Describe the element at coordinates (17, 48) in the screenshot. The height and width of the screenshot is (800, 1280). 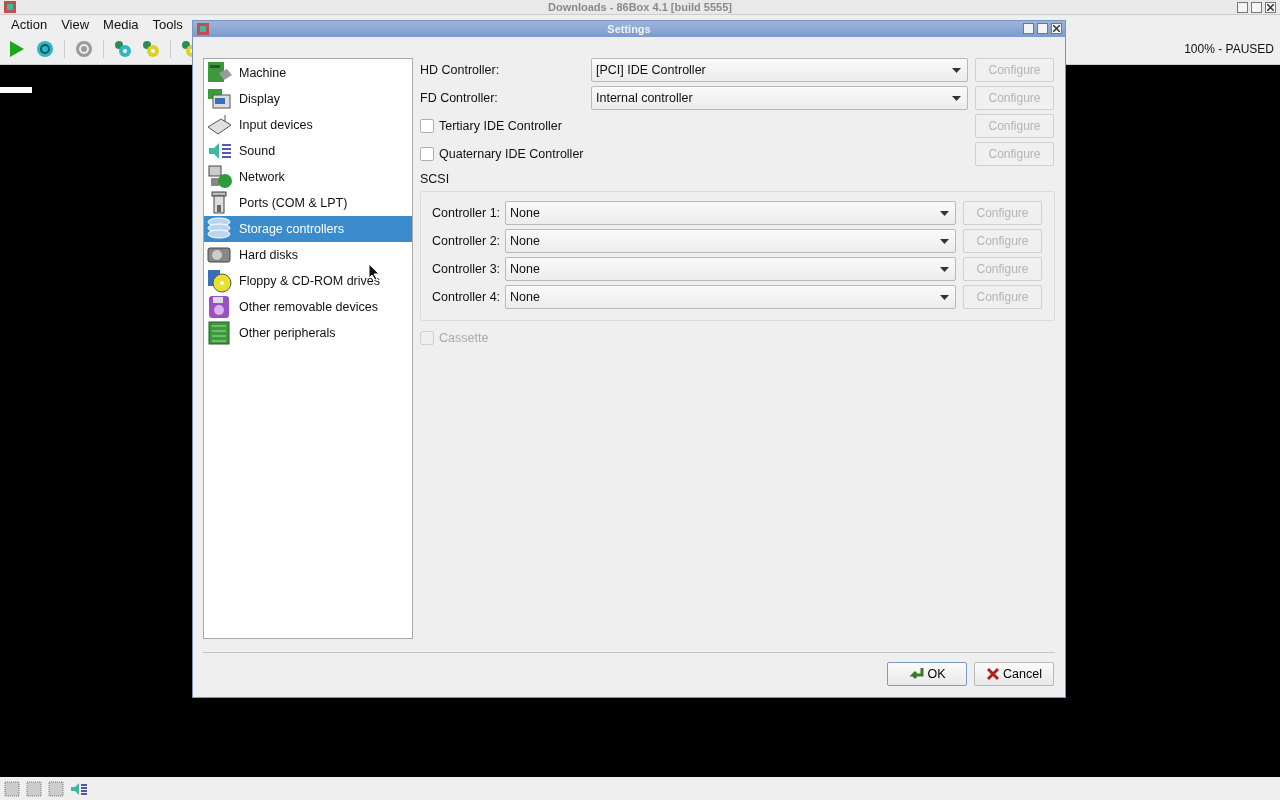
I see `play-icon` at that location.